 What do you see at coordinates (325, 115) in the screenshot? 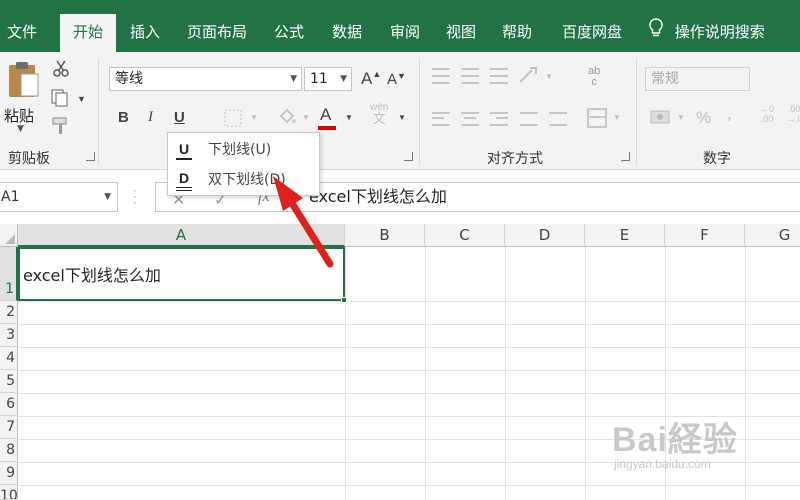
I see `font-color-button: A` at bounding box center [325, 115].